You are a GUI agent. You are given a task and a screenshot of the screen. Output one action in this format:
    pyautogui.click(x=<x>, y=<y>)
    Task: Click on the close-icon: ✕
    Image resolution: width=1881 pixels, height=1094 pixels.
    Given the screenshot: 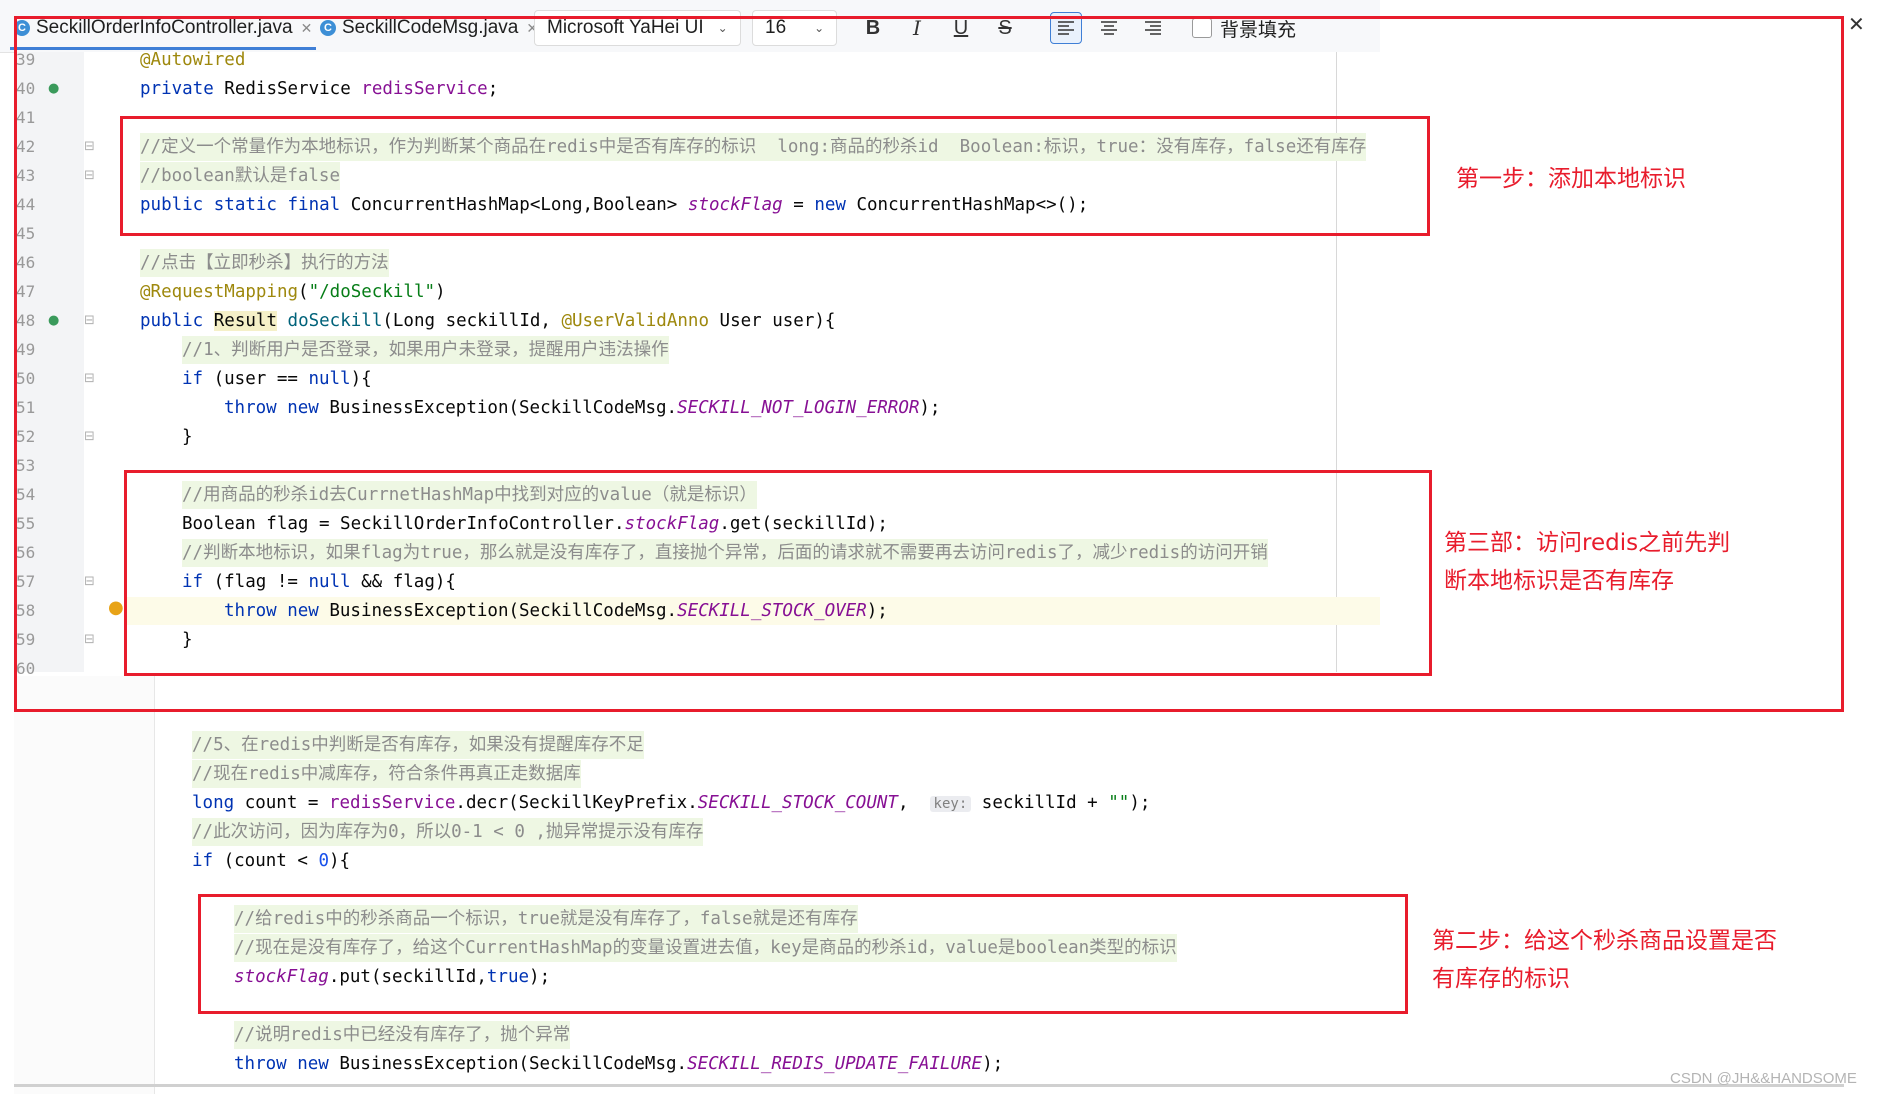 What is the action you would take?
    pyautogui.click(x=1856, y=24)
    